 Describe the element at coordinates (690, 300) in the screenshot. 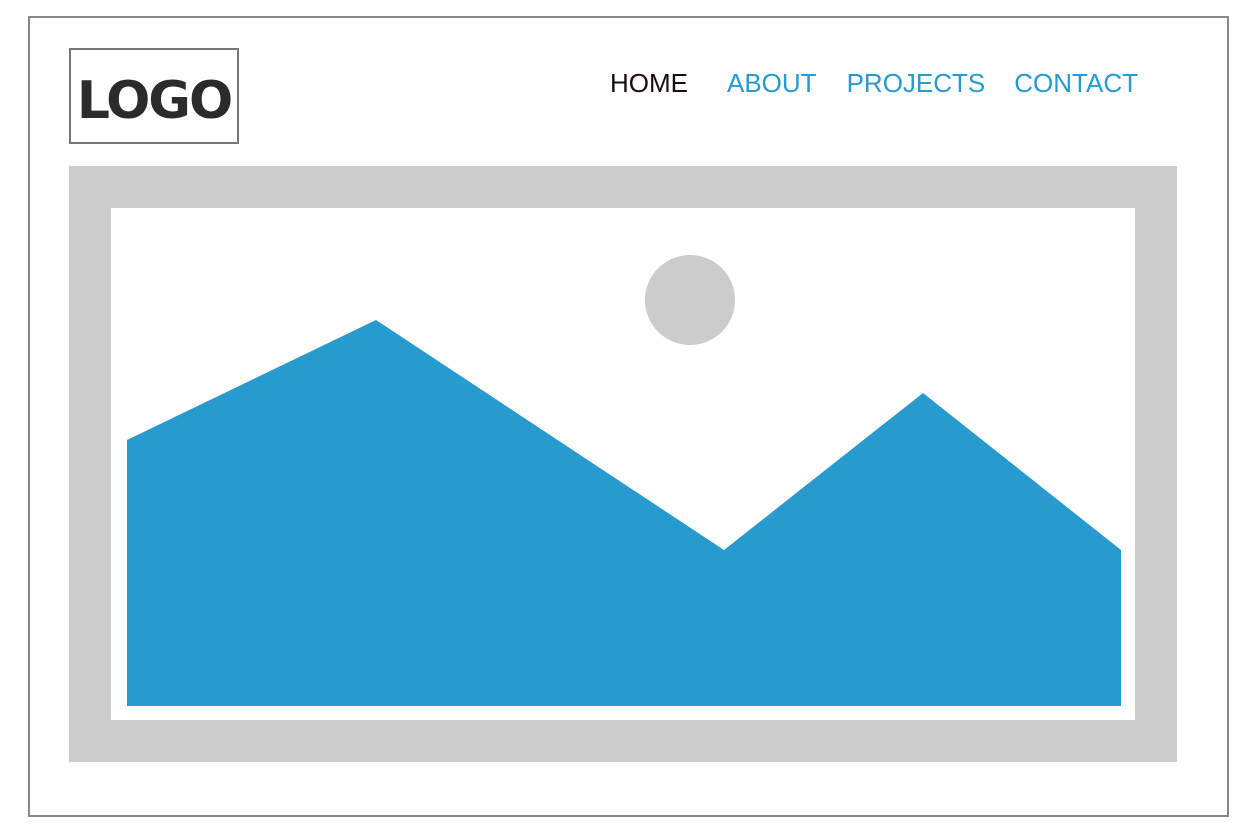

I see `sun-icon` at that location.